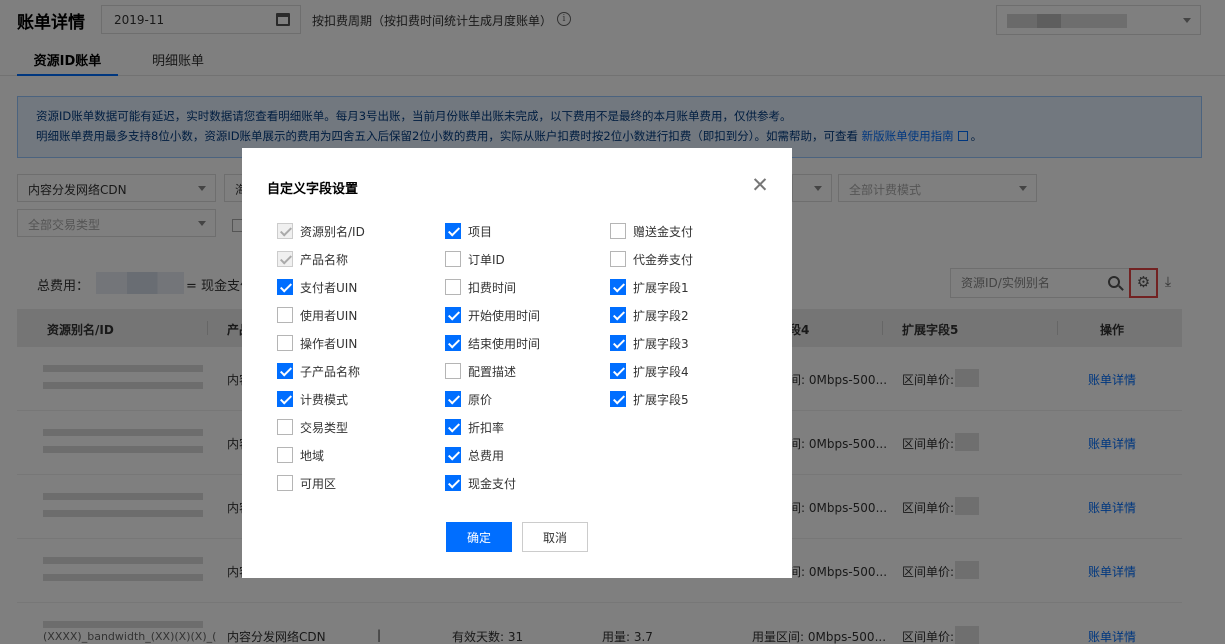 The height and width of the screenshot is (644, 1225). I want to click on checkbox-label: 扩展字段4, so click(661, 371).